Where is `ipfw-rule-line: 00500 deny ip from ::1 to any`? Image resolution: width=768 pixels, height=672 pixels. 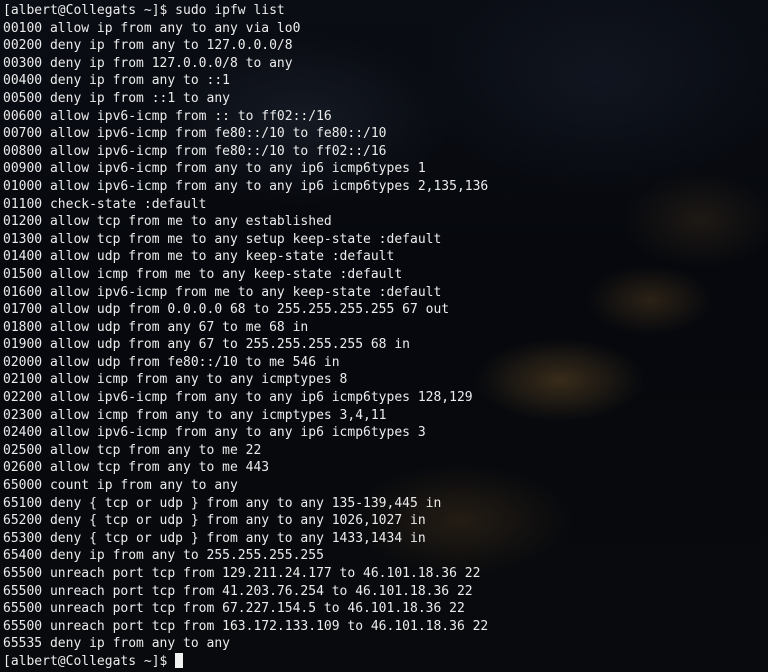
ipfw-rule-line: 00500 deny ip from ::1 to any is located at coordinates (116, 98).